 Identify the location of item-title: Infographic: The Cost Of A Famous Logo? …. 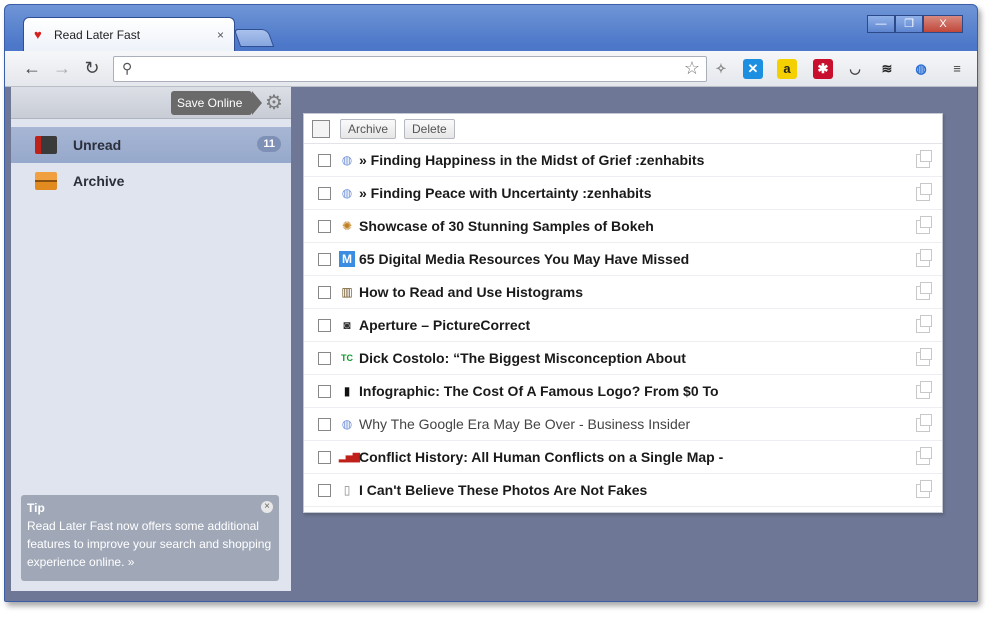
(539, 391).